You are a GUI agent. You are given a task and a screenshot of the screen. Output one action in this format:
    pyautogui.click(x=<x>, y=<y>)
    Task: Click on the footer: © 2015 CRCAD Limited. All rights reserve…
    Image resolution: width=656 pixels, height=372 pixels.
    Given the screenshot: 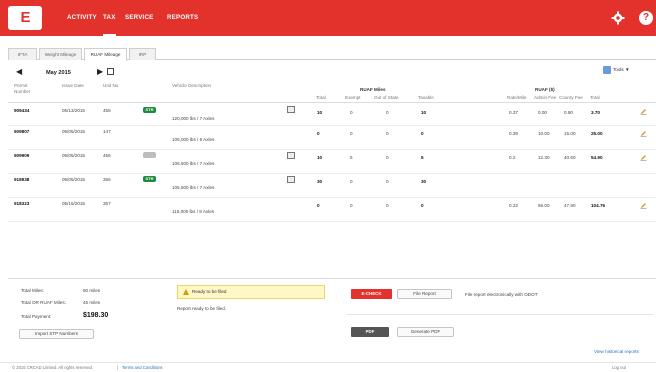 What is the action you would take?
    pyautogui.click(x=328, y=367)
    